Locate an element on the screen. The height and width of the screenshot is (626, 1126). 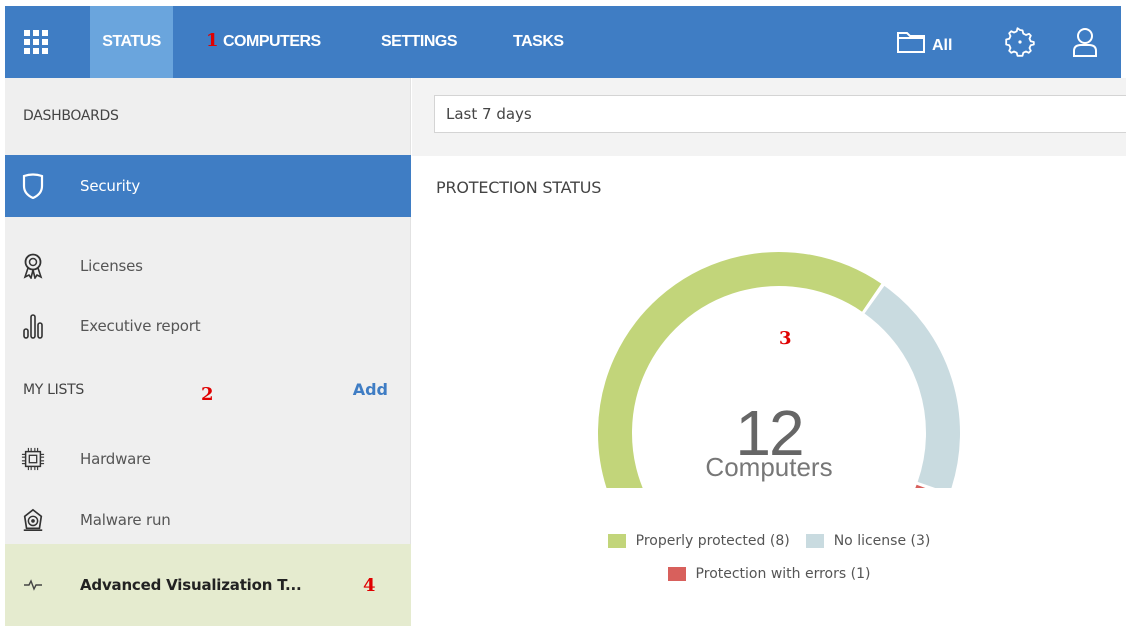
gear-icon is located at coordinates (1020, 42).